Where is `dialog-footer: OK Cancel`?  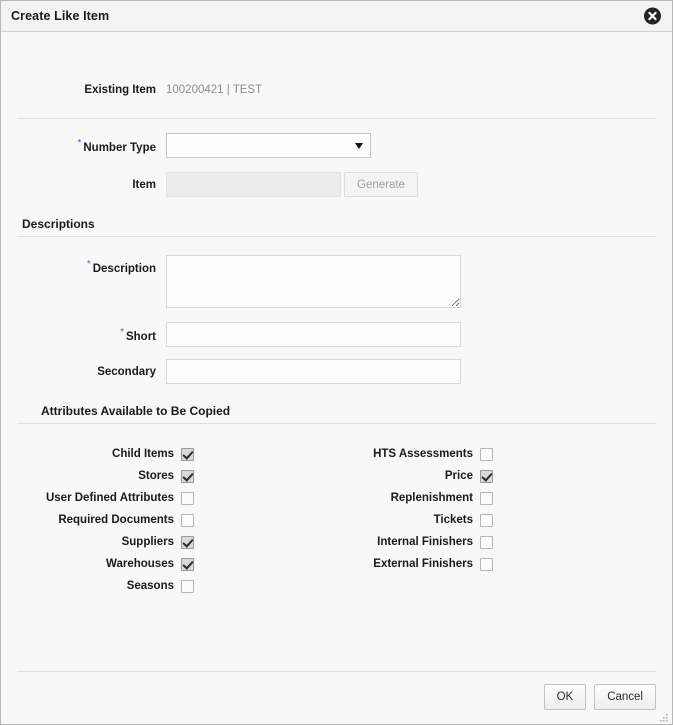 dialog-footer: OK Cancel is located at coordinates (336, 697).